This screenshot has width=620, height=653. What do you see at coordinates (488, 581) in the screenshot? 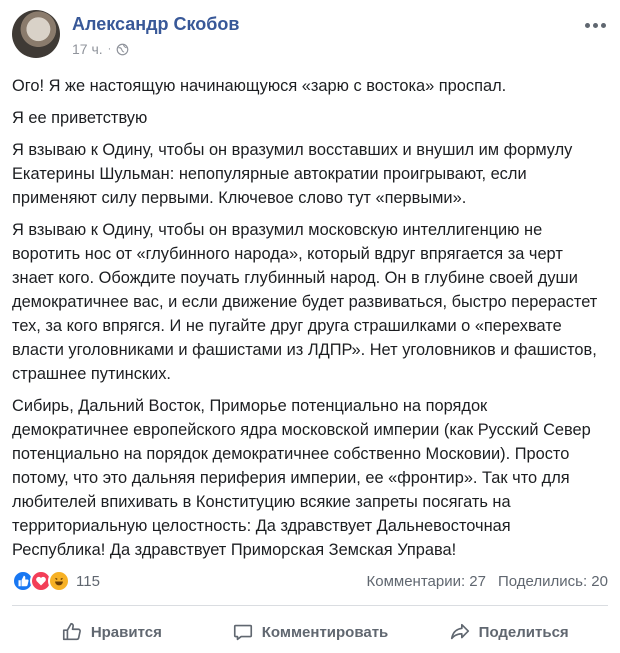
I see `engagement-counts: Комментарии: 27 Поделились: 20` at bounding box center [488, 581].